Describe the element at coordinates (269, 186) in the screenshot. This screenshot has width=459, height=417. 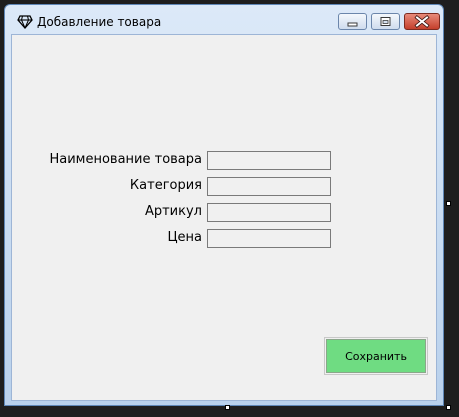
I see `category-input` at that location.